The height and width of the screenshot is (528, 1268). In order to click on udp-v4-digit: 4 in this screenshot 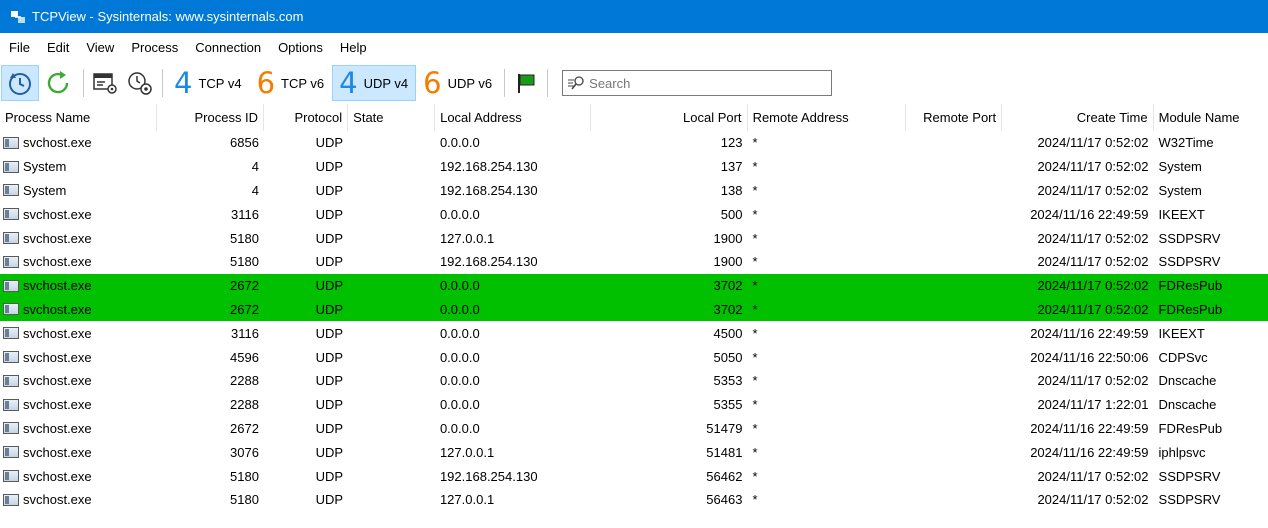, I will do `click(348, 83)`.